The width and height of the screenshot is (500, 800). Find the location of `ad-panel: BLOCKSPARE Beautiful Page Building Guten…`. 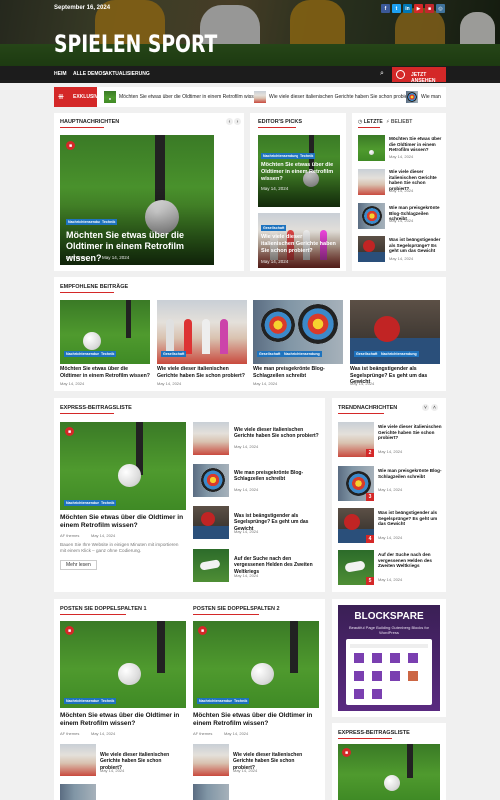

ad-panel: BLOCKSPARE Beautiful Page Building Guten… is located at coordinates (389, 658).